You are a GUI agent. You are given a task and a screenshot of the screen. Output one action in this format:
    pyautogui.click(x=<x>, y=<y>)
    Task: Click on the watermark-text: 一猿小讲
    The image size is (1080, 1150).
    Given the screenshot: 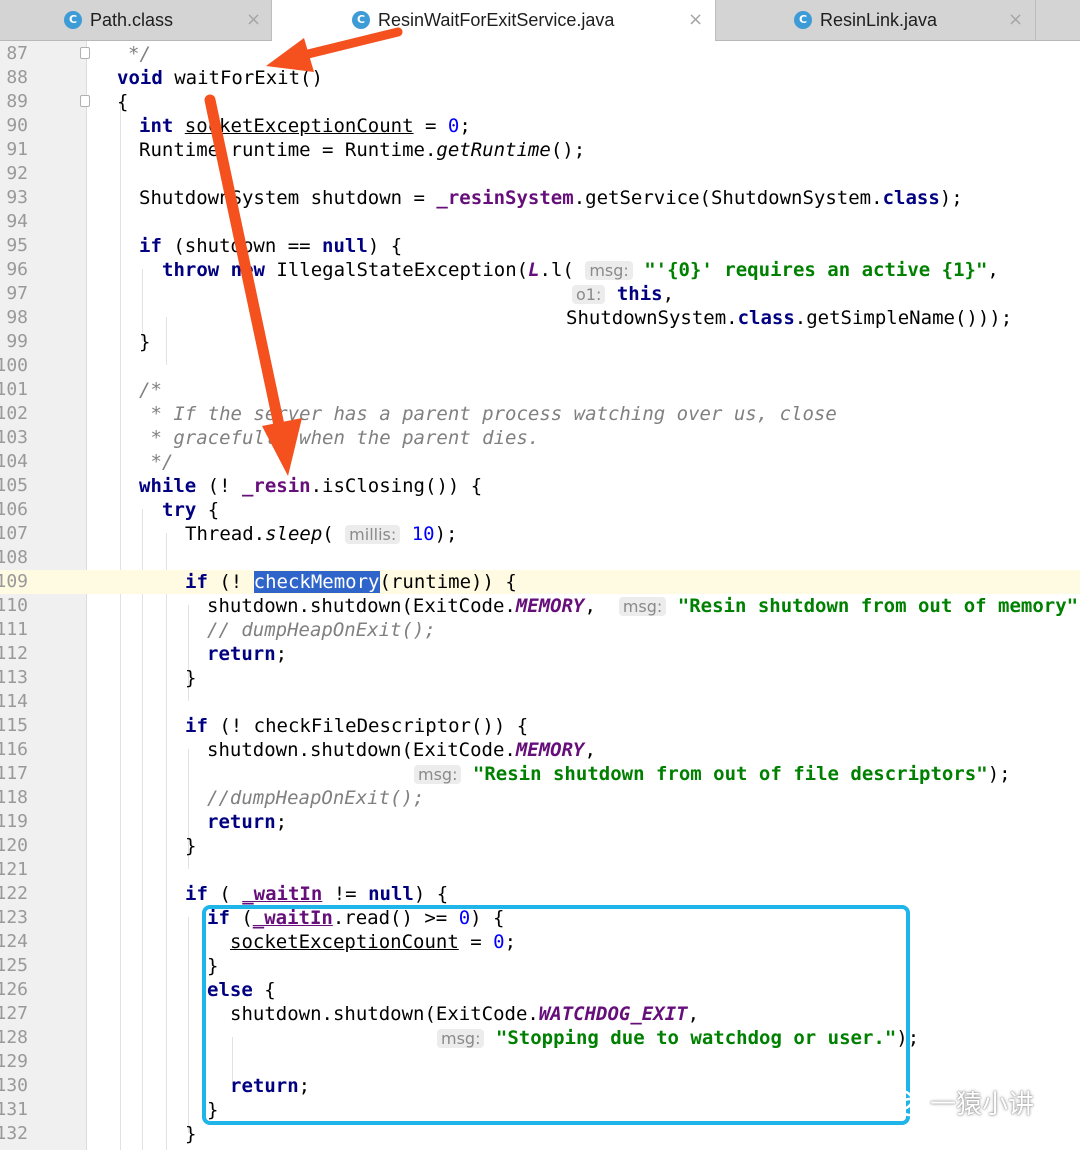 What is the action you would take?
    pyautogui.click(x=982, y=1105)
    